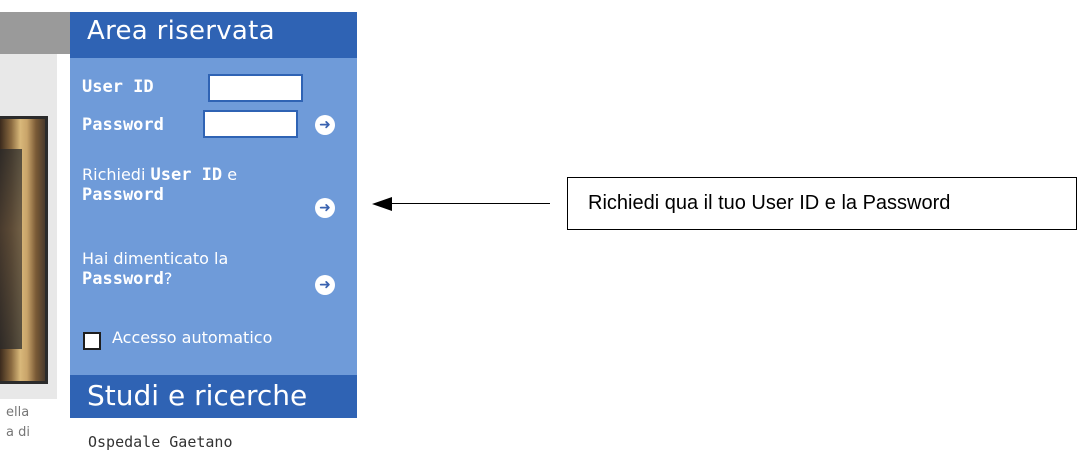  I want to click on photo-image, so click(24, 250).